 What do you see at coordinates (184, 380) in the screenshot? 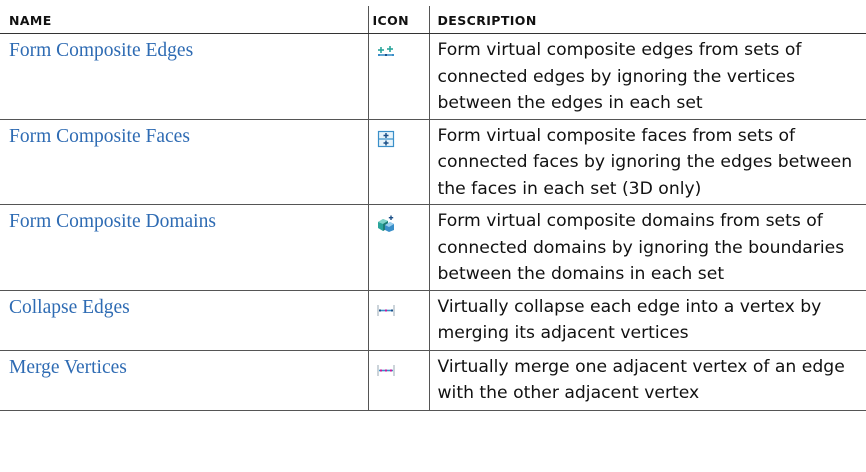
I see `operation-link-merge-vertices: Merge Vertices` at bounding box center [184, 380].